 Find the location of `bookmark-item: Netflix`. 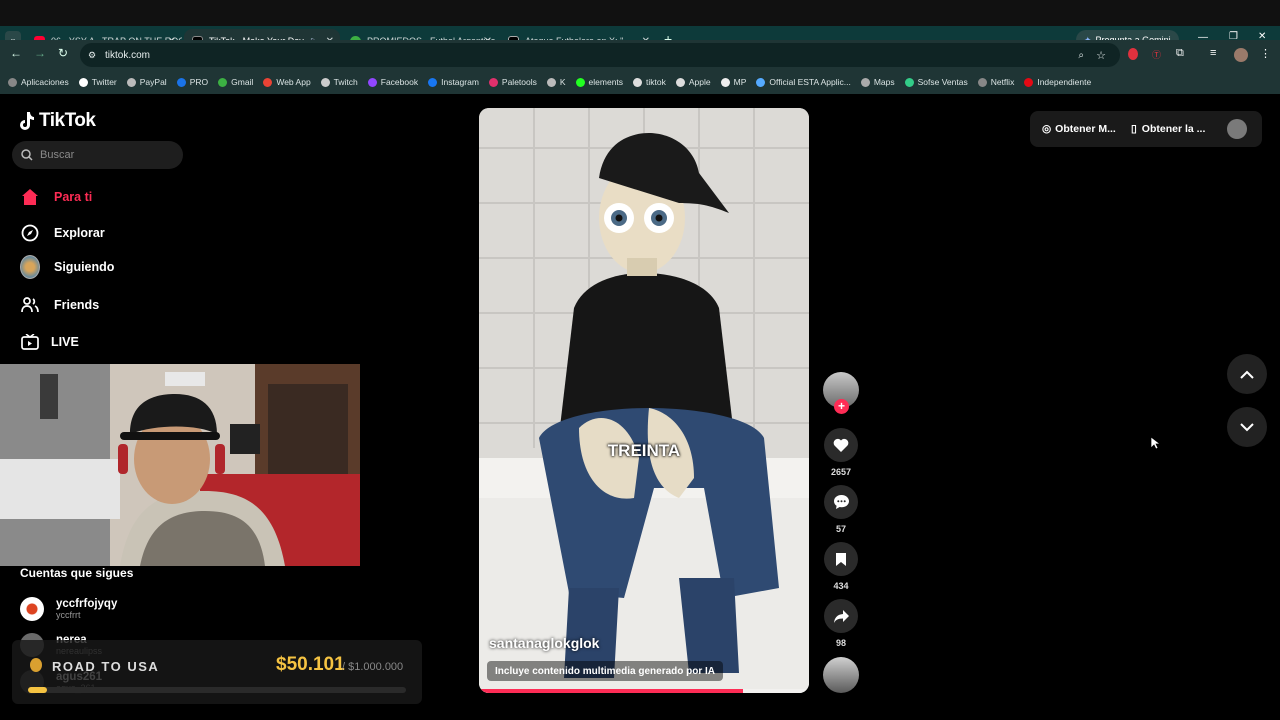

bookmark-item: Netflix is located at coordinates (995, 82).